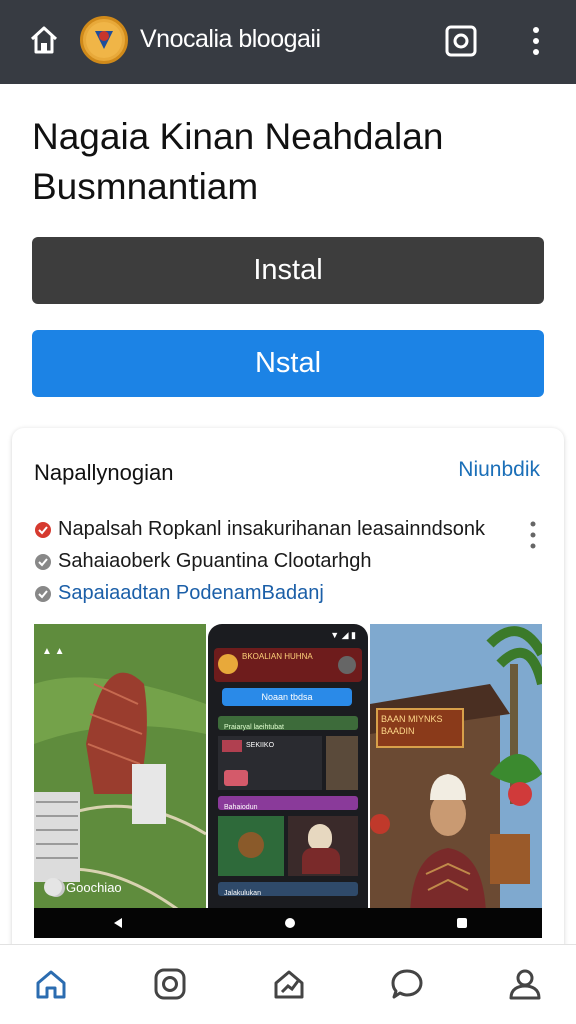 This screenshot has height=1024, width=576. What do you see at coordinates (342, 763) in the screenshot?
I see `phone-thumb` at bounding box center [342, 763].